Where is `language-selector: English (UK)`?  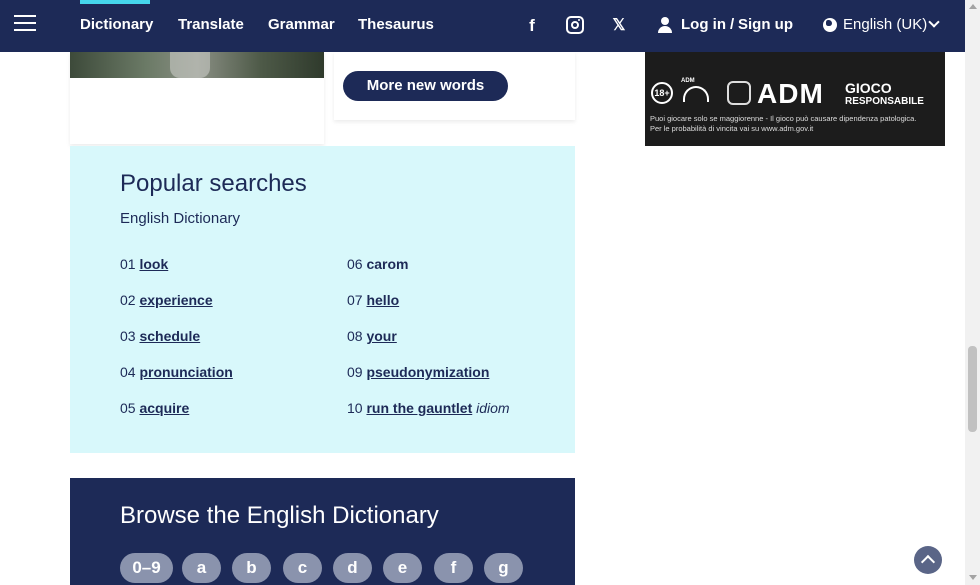 language-selector: English (UK) is located at coordinates (885, 24).